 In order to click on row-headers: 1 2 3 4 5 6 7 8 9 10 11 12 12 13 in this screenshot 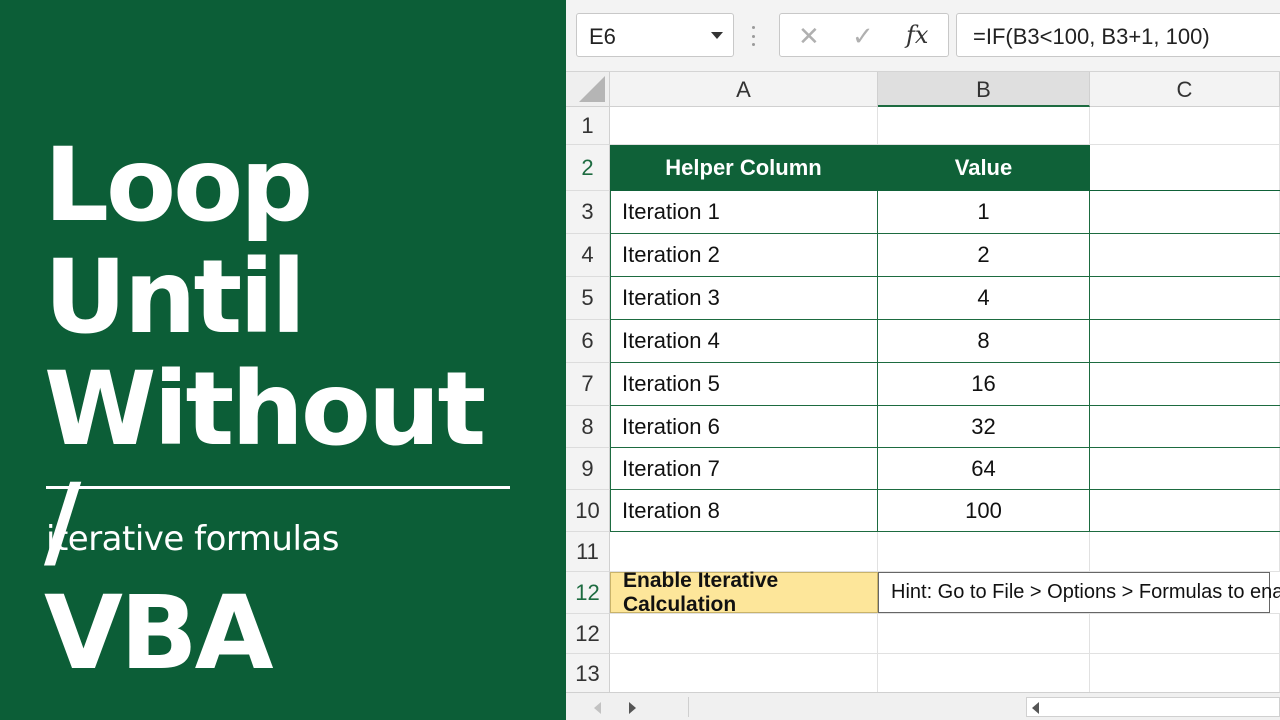, I will do `click(588, 400)`.